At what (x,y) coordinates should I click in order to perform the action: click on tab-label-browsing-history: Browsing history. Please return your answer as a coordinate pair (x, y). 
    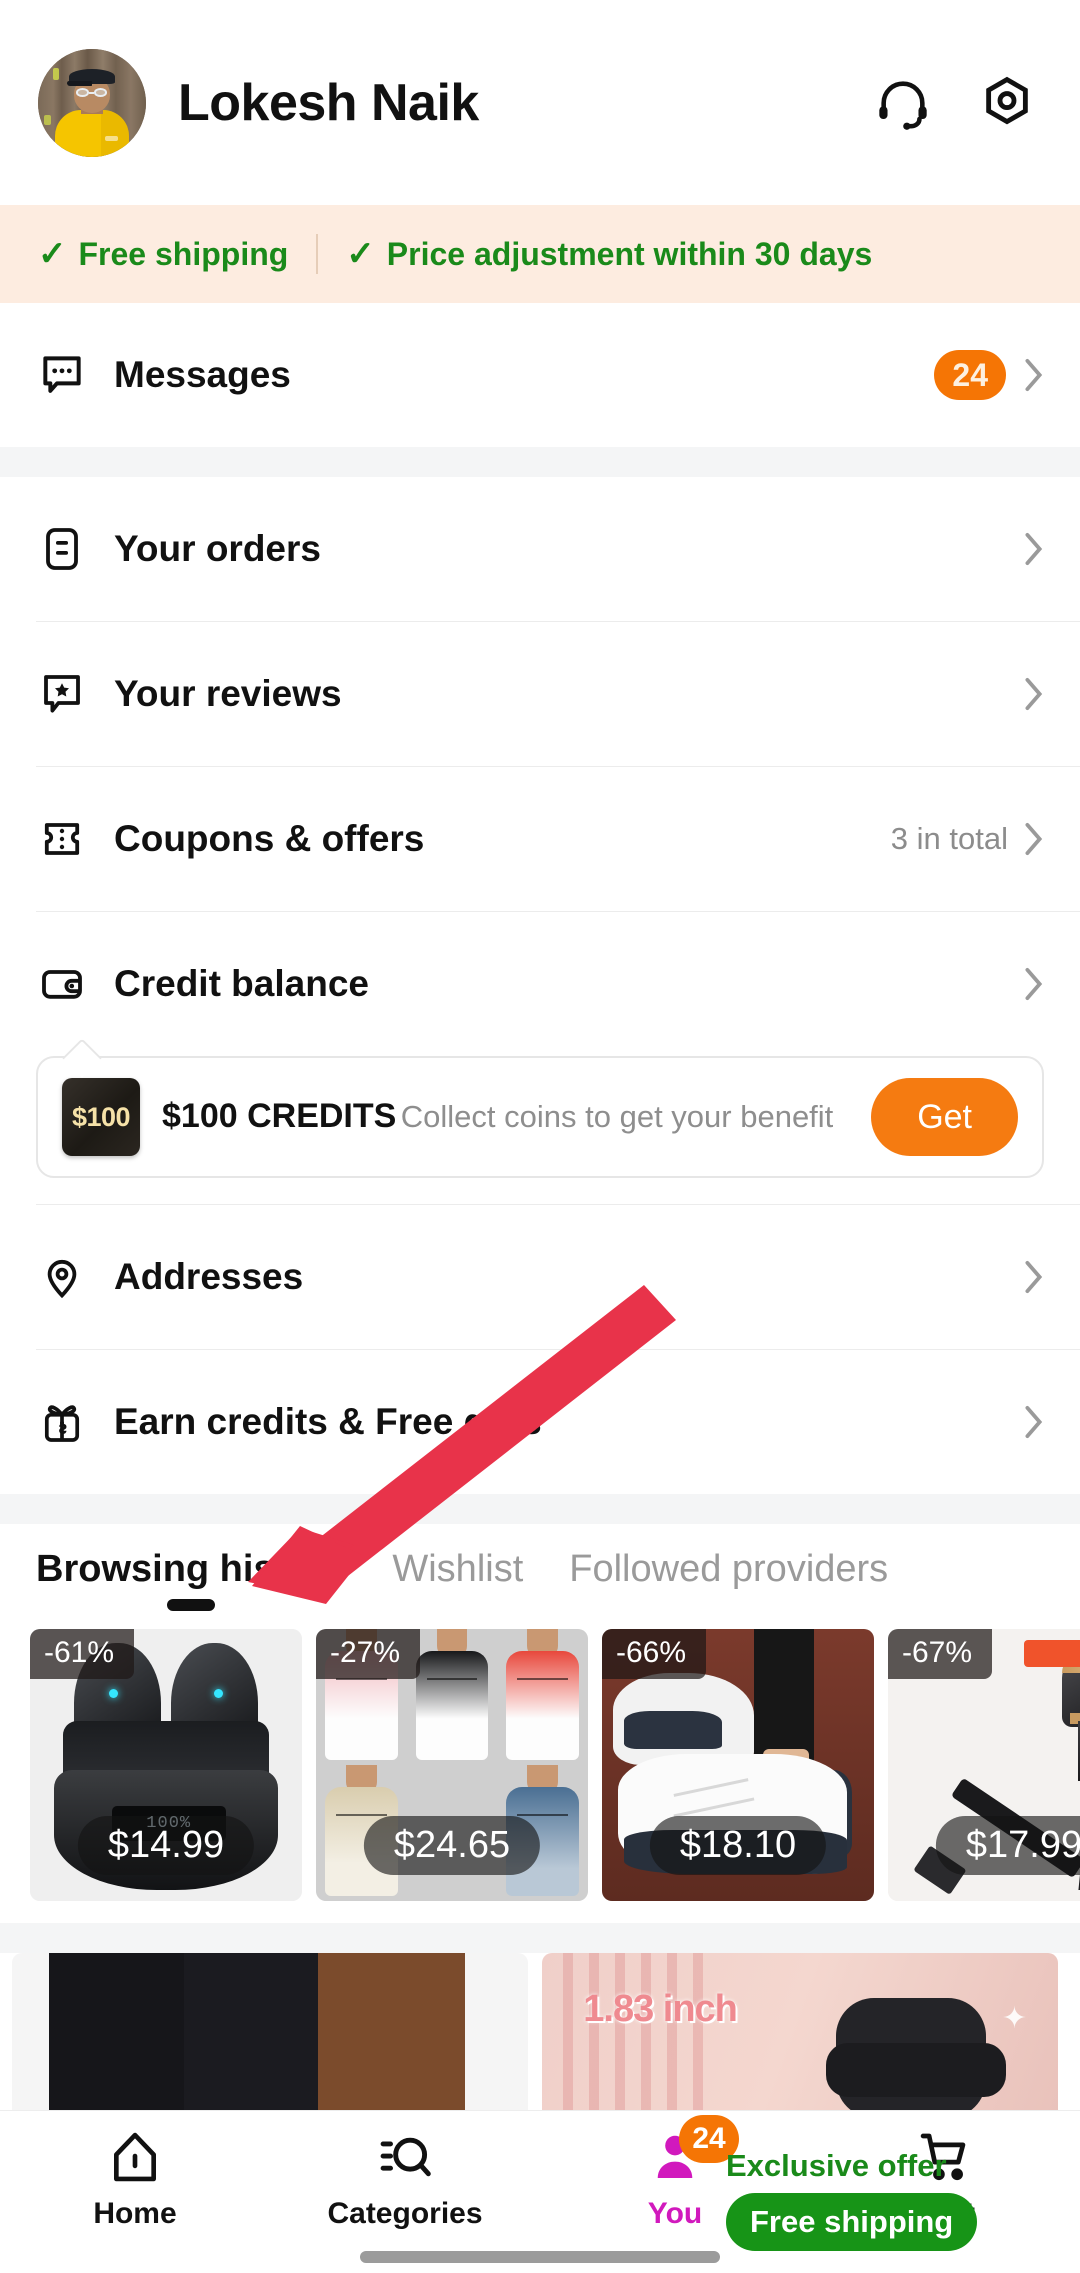
    Looking at the image, I should click on (191, 1569).